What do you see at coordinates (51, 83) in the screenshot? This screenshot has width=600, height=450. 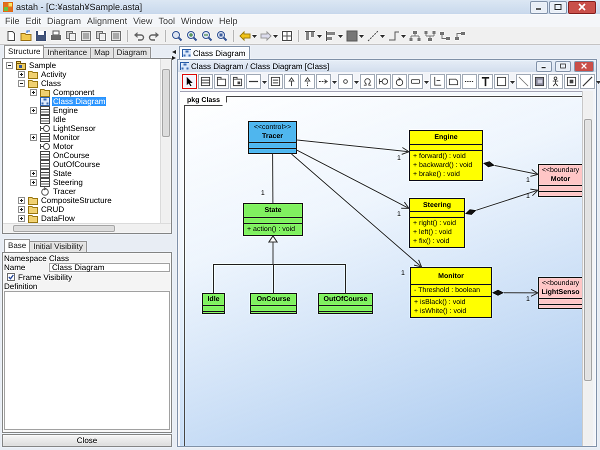 I see `tree-item: Class` at bounding box center [51, 83].